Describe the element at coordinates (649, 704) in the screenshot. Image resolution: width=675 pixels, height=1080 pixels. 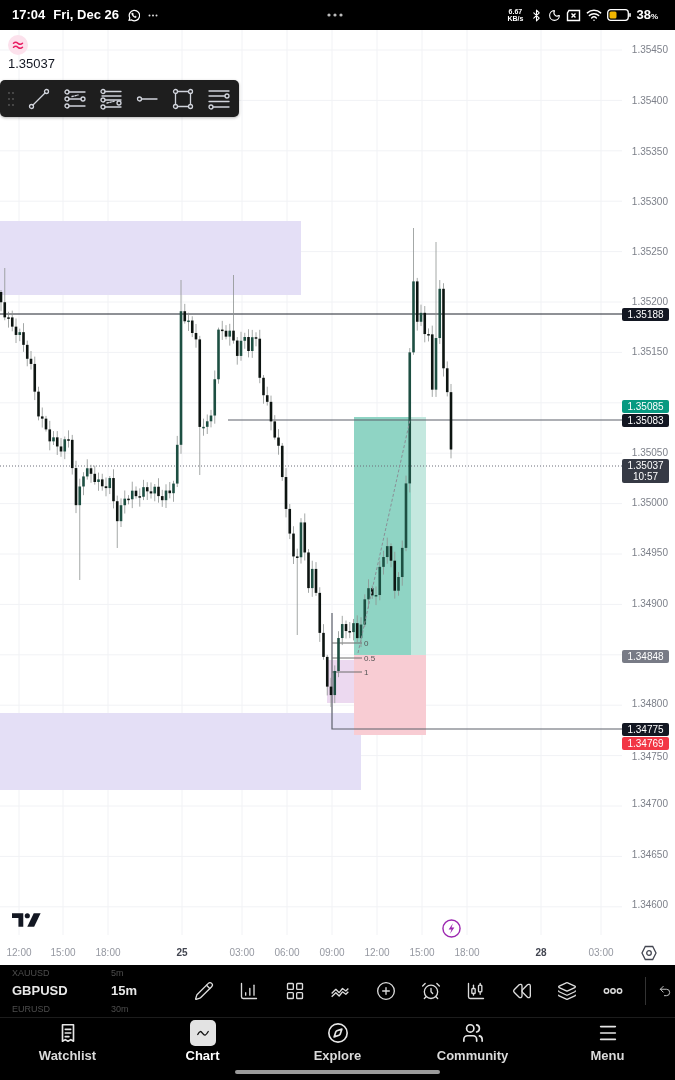
I see `price-axis-label: 1.34800` at that location.